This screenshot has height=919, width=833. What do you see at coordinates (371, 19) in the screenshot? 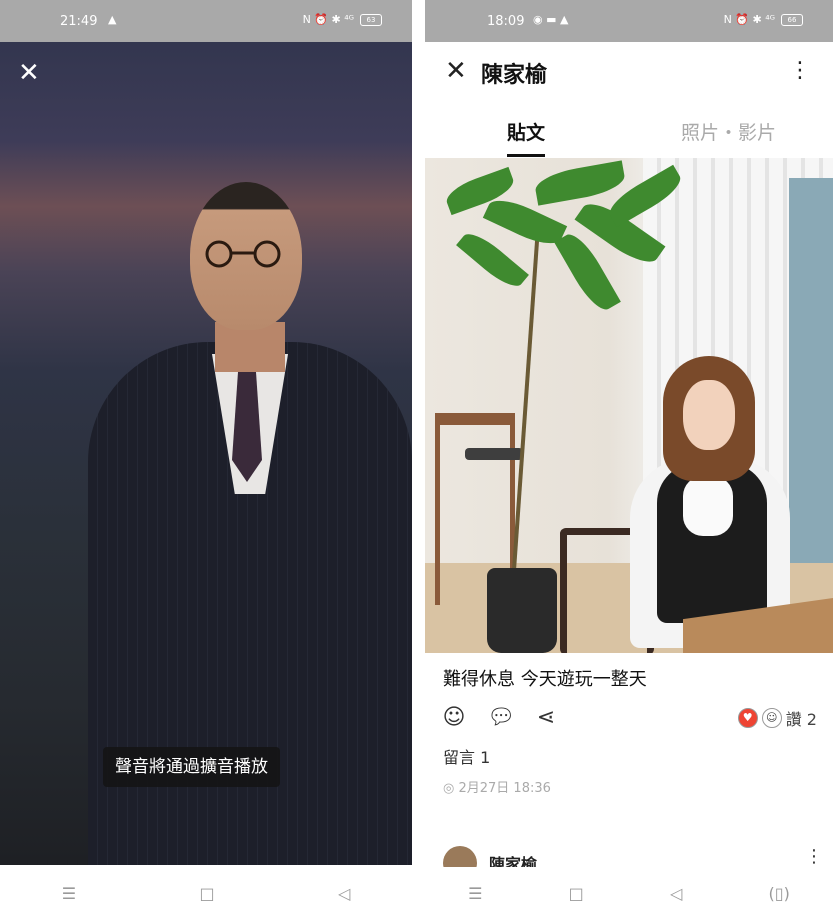
I see `battery-icon: 63` at bounding box center [371, 19].